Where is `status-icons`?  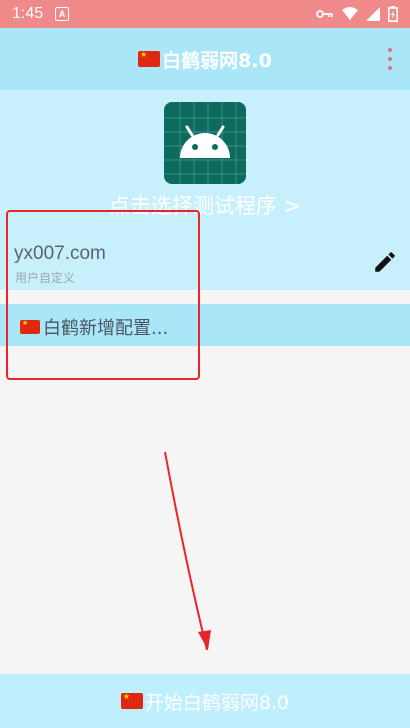
status-icons is located at coordinates (357, 14).